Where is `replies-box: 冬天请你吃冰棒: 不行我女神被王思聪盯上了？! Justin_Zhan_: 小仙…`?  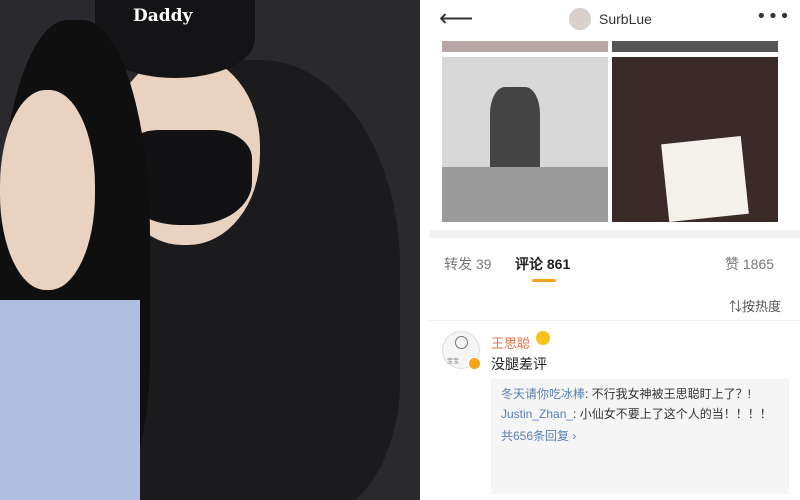 replies-box: 冬天请你吃冰棒: 不行我女神被王思聪盯上了？! Justin_Zhan_: 小仙… is located at coordinates (640, 436).